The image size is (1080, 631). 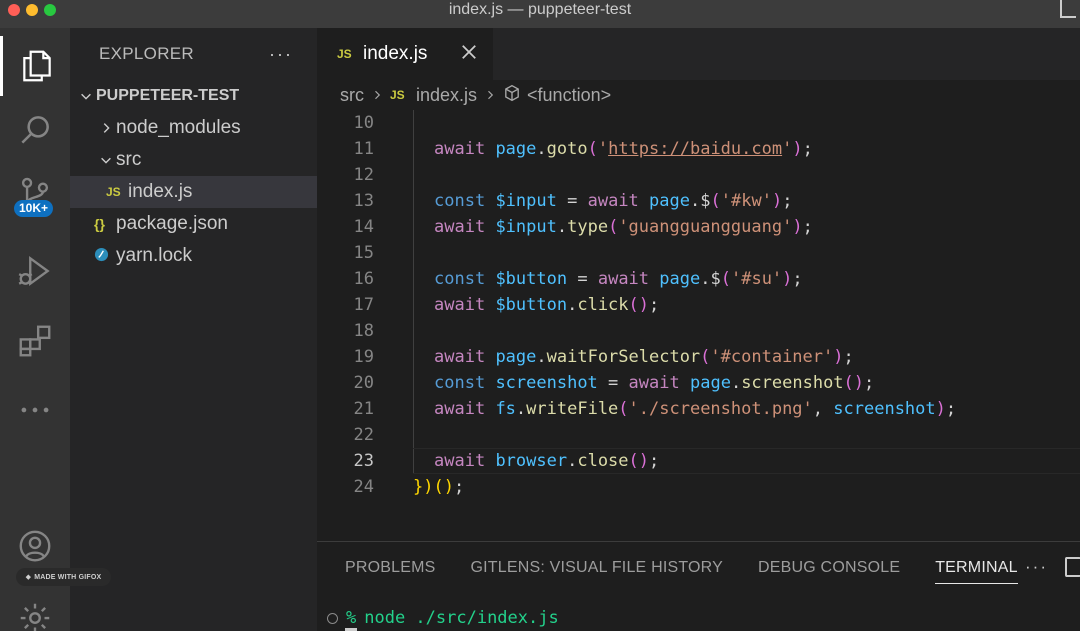 What do you see at coordinates (698, 435) in the screenshot?
I see `code-line: 22` at bounding box center [698, 435].